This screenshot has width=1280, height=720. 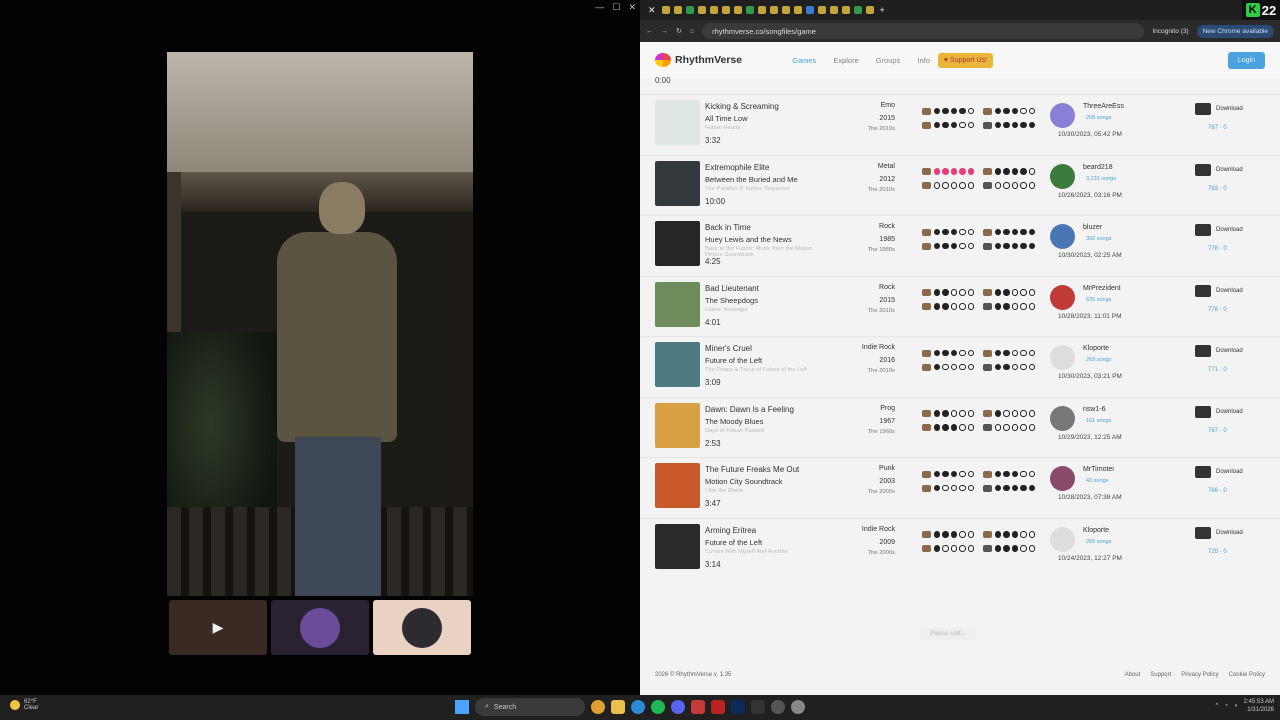 What do you see at coordinates (462, 707) in the screenshot?
I see `start-icon` at bounding box center [462, 707].